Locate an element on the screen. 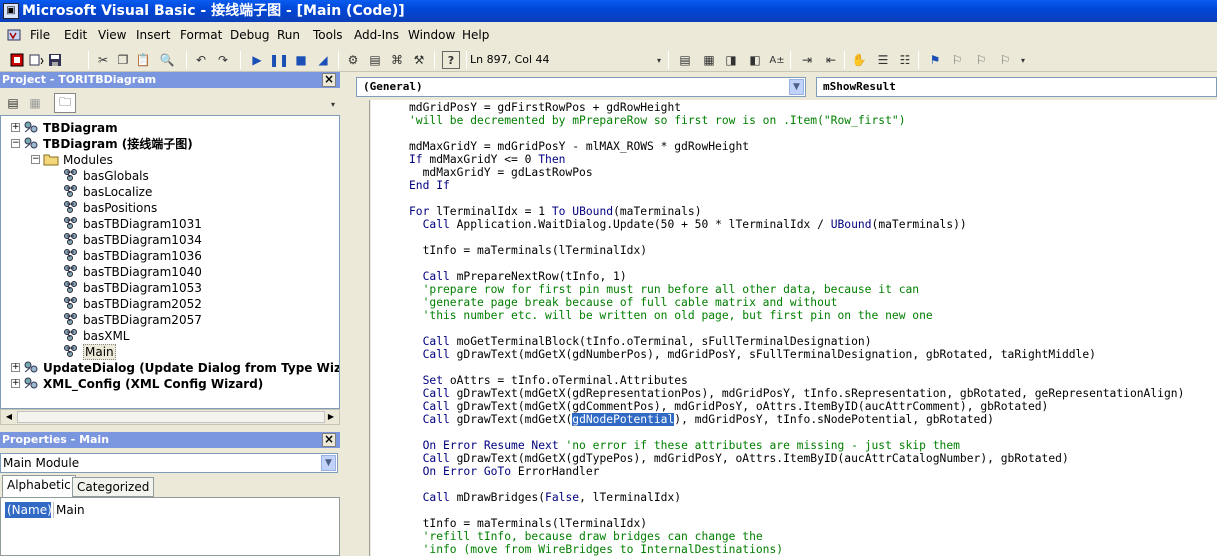  quick-info-icon: ◨ is located at coordinates (731, 60).